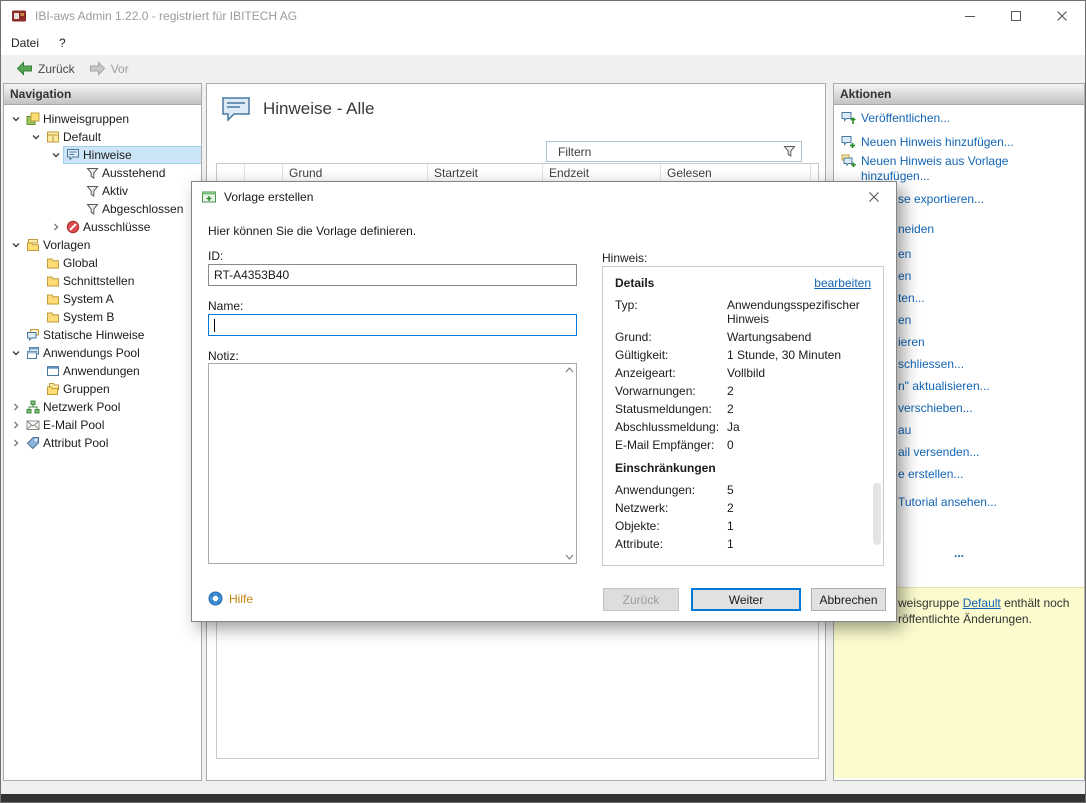 Image resolution: width=1086 pixels, height=803 pixels. I want to click on tree-item-label-wrap: System A, so click(122, 299).